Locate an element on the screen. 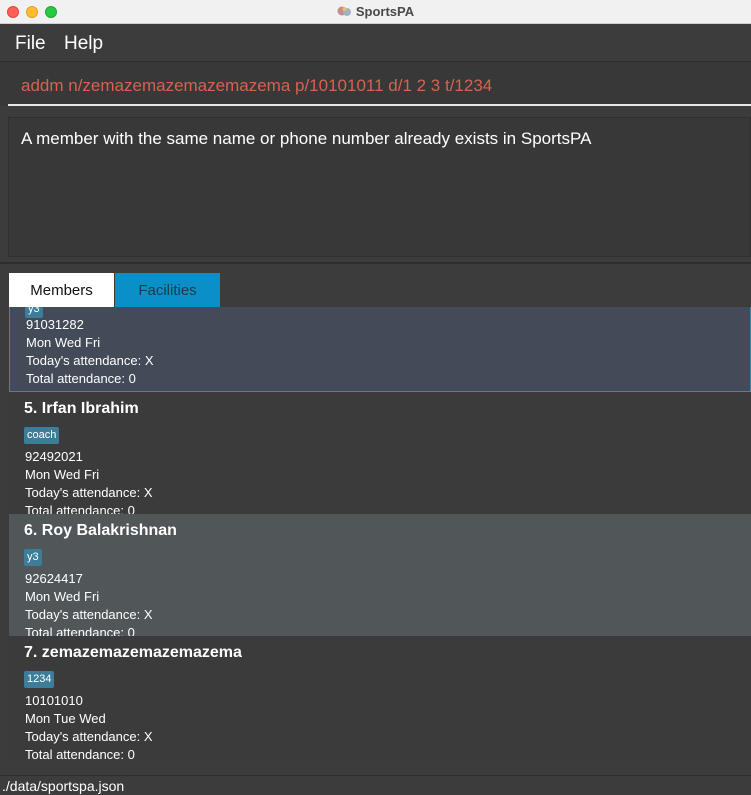 The image size is (751, 795). member-tag: 1234 is located at coordinates (39, 679).